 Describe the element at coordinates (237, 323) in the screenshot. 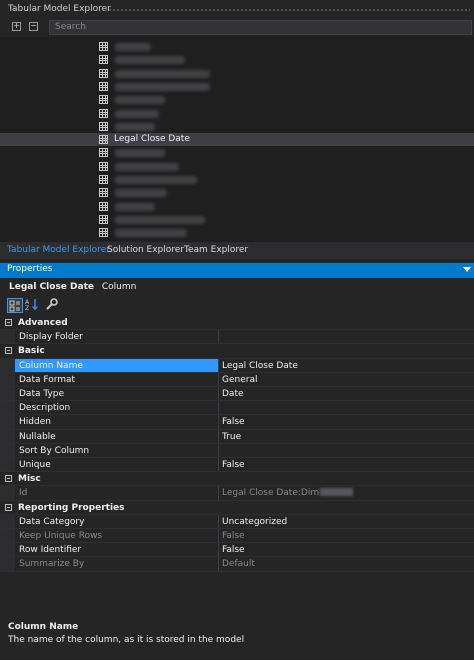

I see `category-advanced: Advanced` at that location.